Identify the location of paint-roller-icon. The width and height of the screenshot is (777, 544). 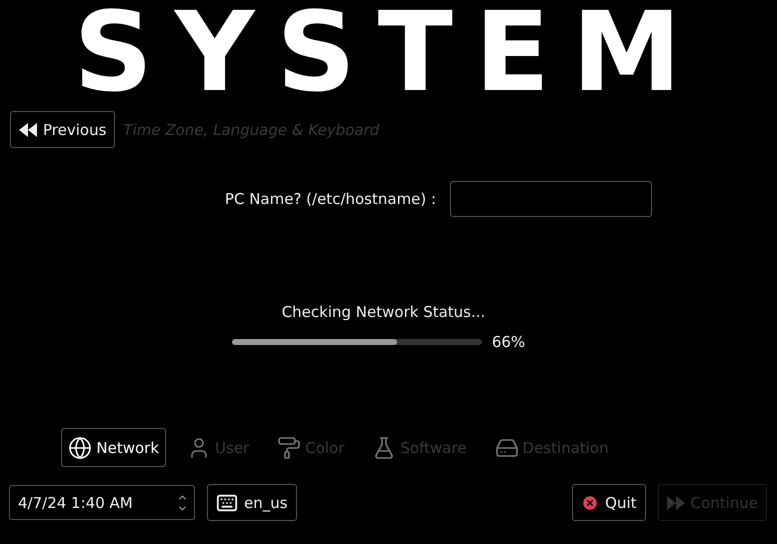
(289, 448).